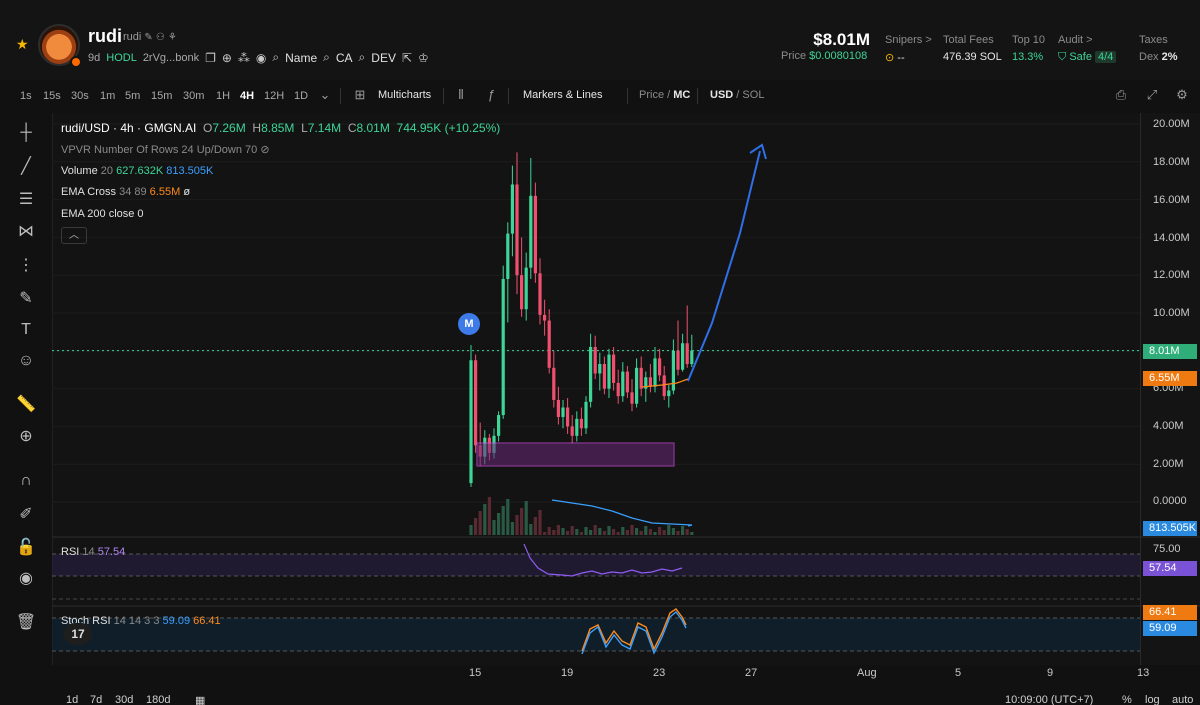 Image resolution: width=1200 pixels, height=705 pixels. I want to click on symbol-label: rudi/USD · 4h · GMGN.AI, so click(129, 128).